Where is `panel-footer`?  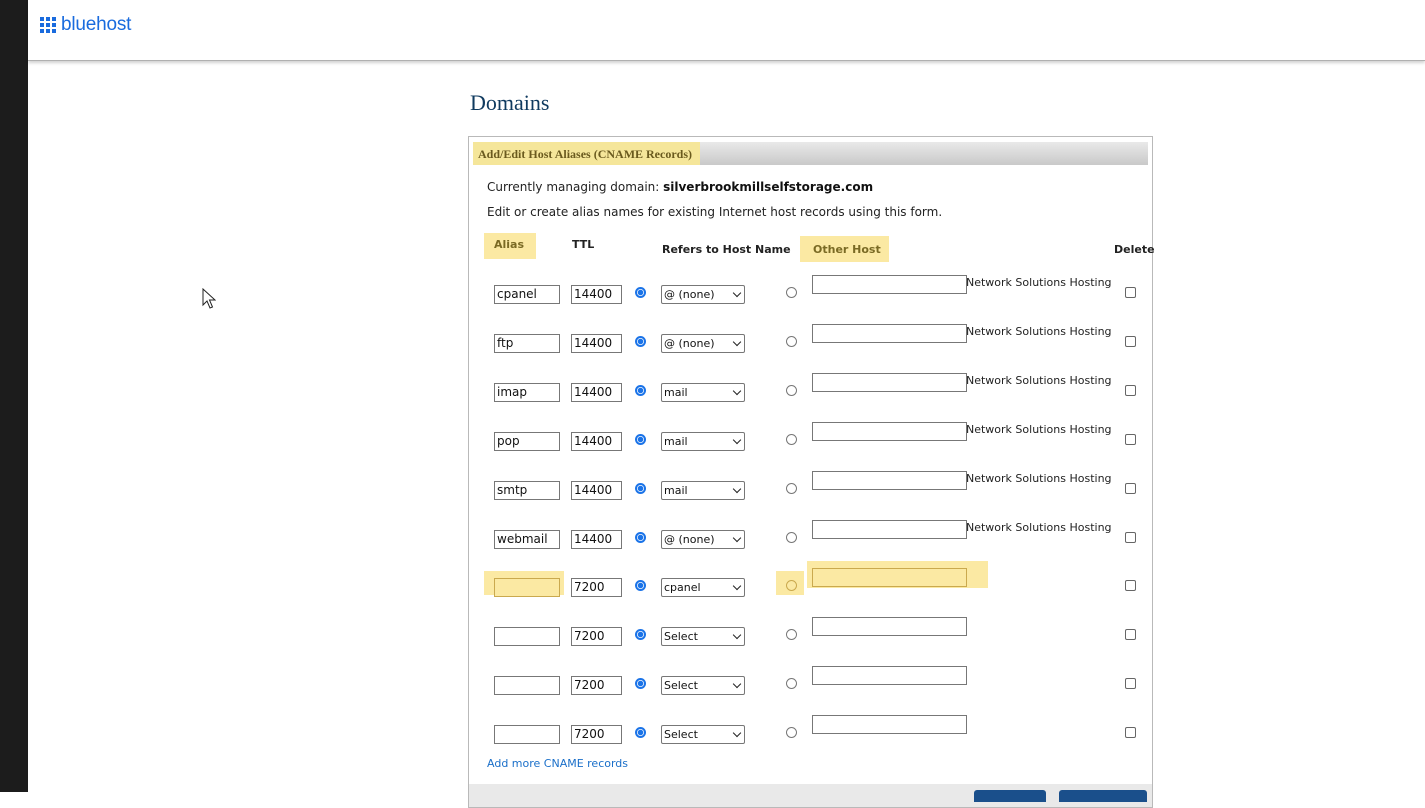
panel-footer is located at coordinates (810, 795).